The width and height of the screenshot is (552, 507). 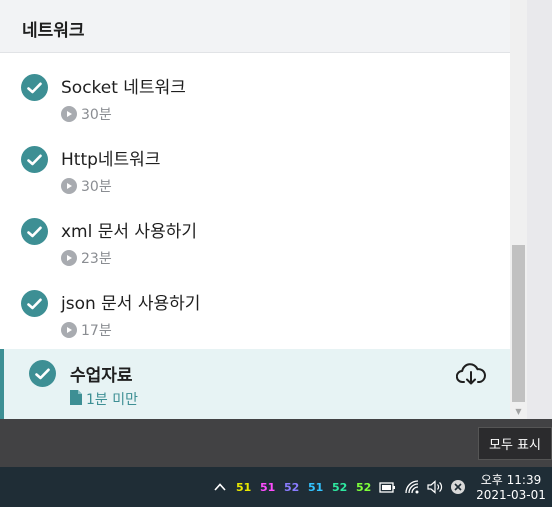 What do you see at coordinates (518, 323) in the screenshot?
I see `scrollbar-thumb` at bounding box center [518, 323].